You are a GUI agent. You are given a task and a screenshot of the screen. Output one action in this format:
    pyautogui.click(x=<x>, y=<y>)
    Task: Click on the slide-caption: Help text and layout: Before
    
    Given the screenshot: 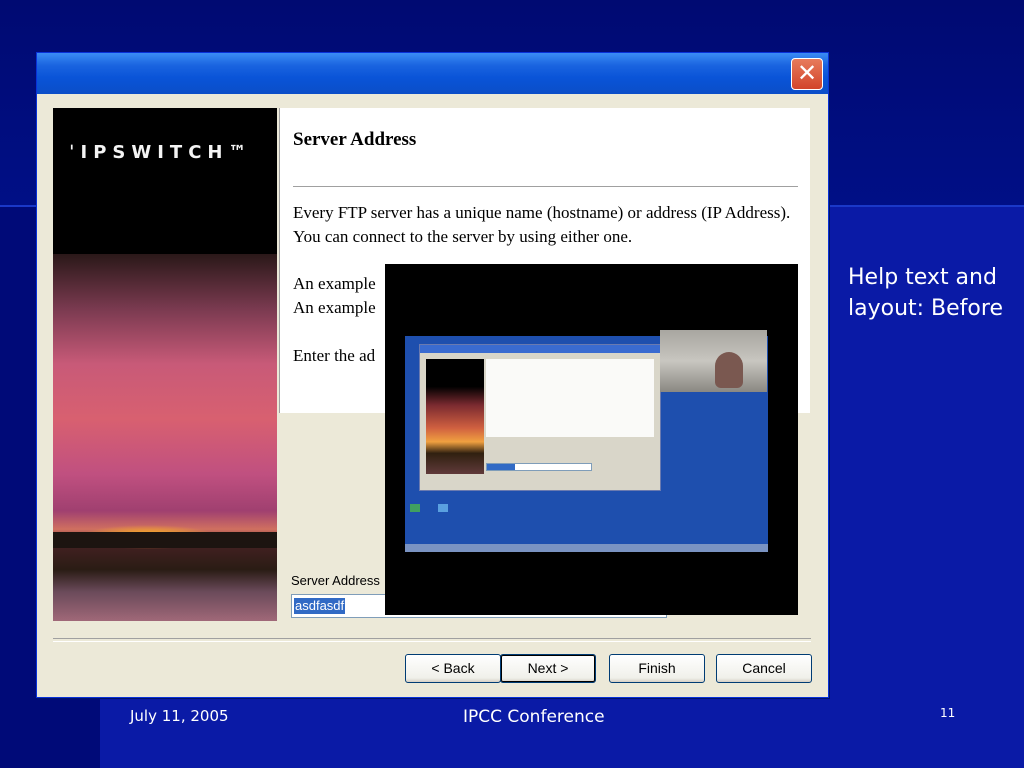 What is the action you would take?
    pyautogui.click(x=933, y=293)
    